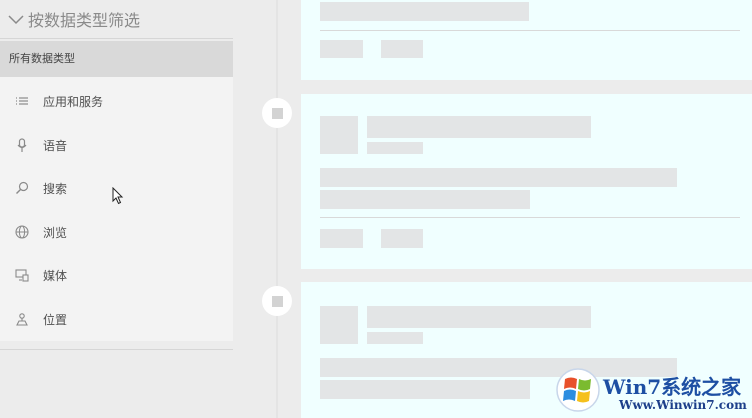 The height and width of the screenshot is (418, 752). Describe the element at coordinates (22, 101) in the screenshot. I see `list-icon` at that location.